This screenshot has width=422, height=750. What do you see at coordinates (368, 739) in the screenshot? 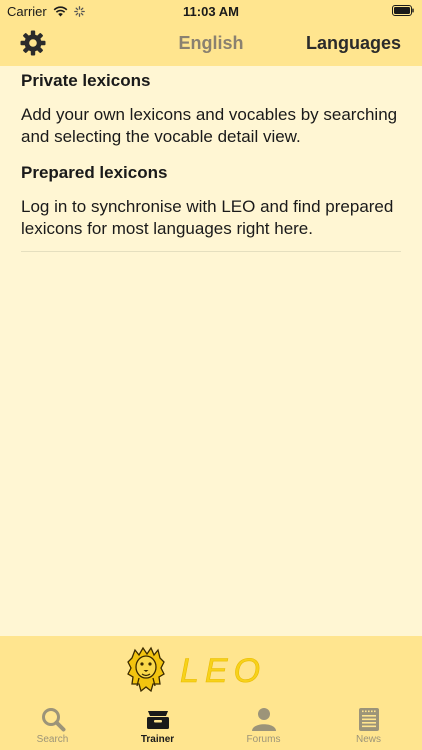
I see `tab-label: News` at bounding box center [368, 739].